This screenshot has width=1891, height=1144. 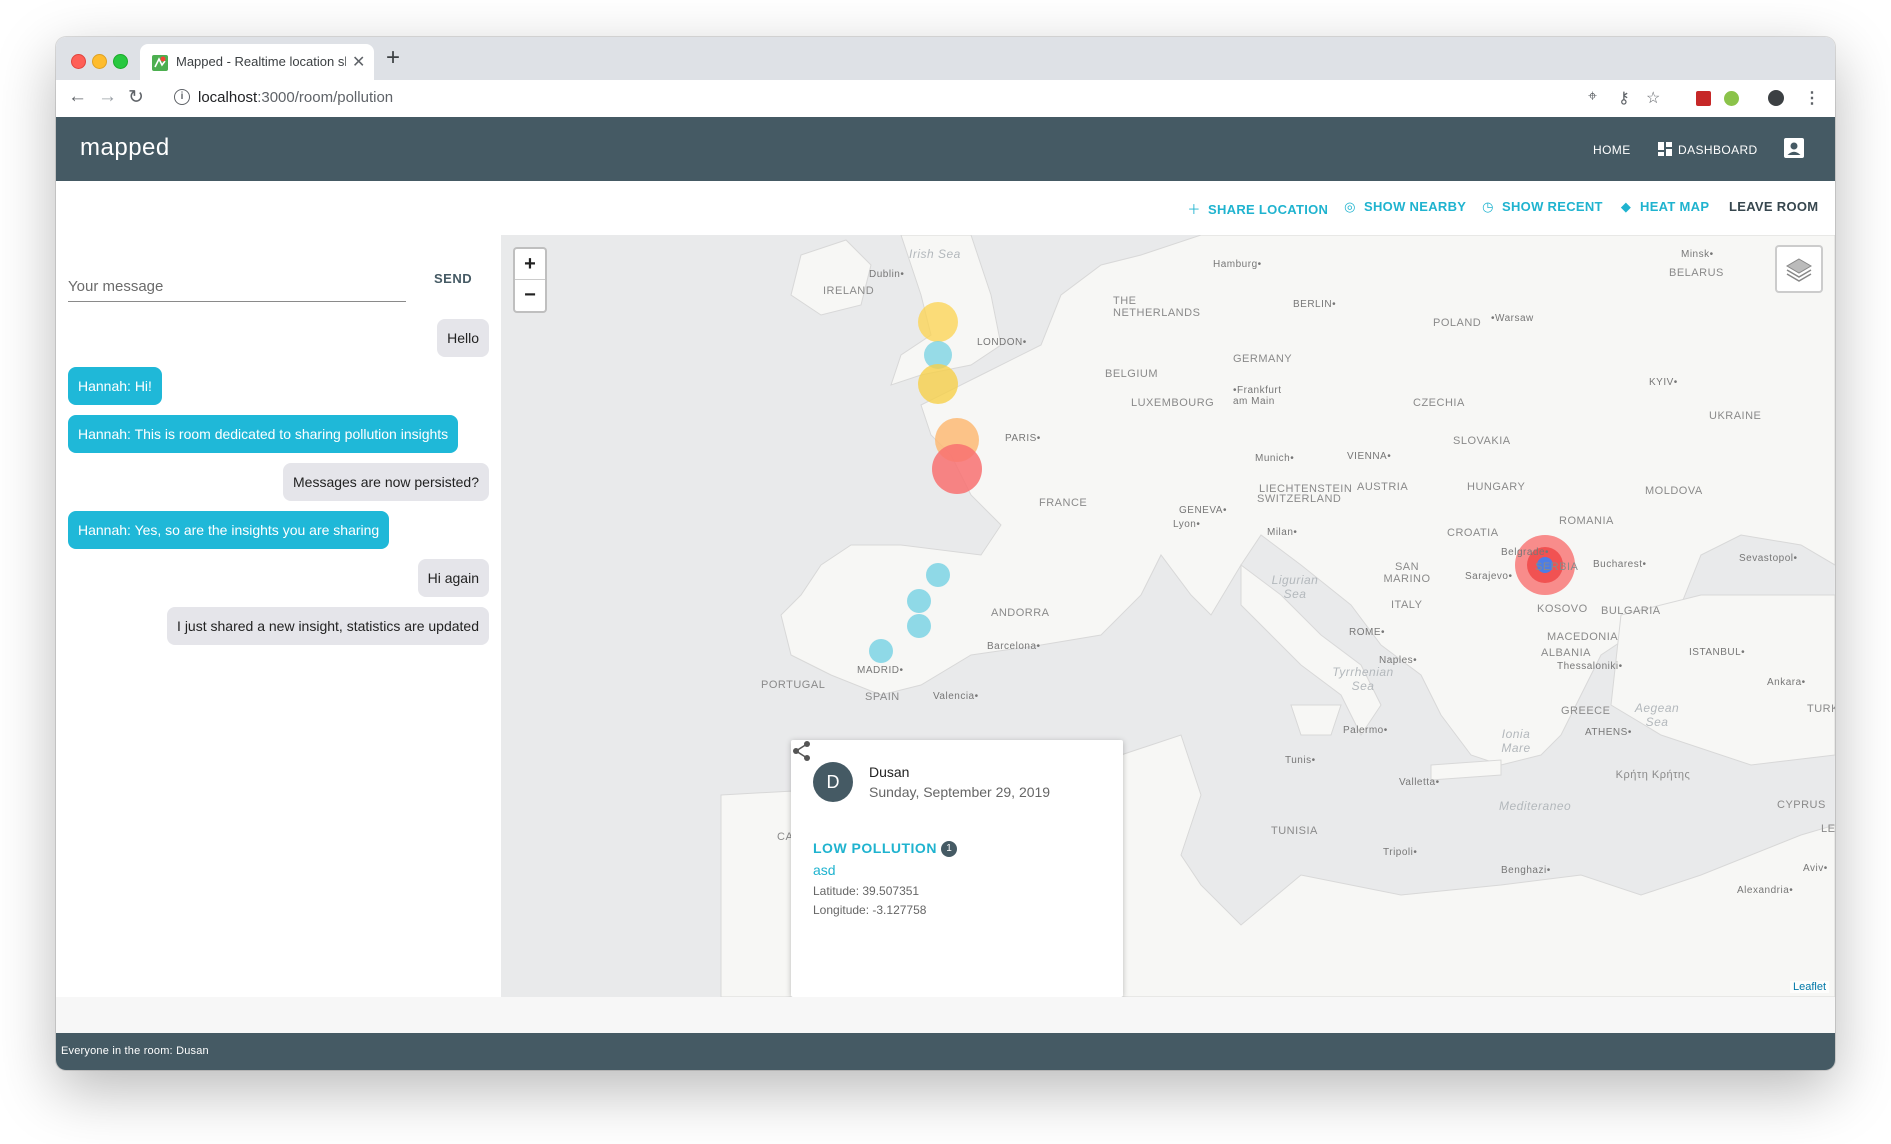 I want to click on room-members-text: Everyone in the room: Dusan, so click(x=135, y=1051).